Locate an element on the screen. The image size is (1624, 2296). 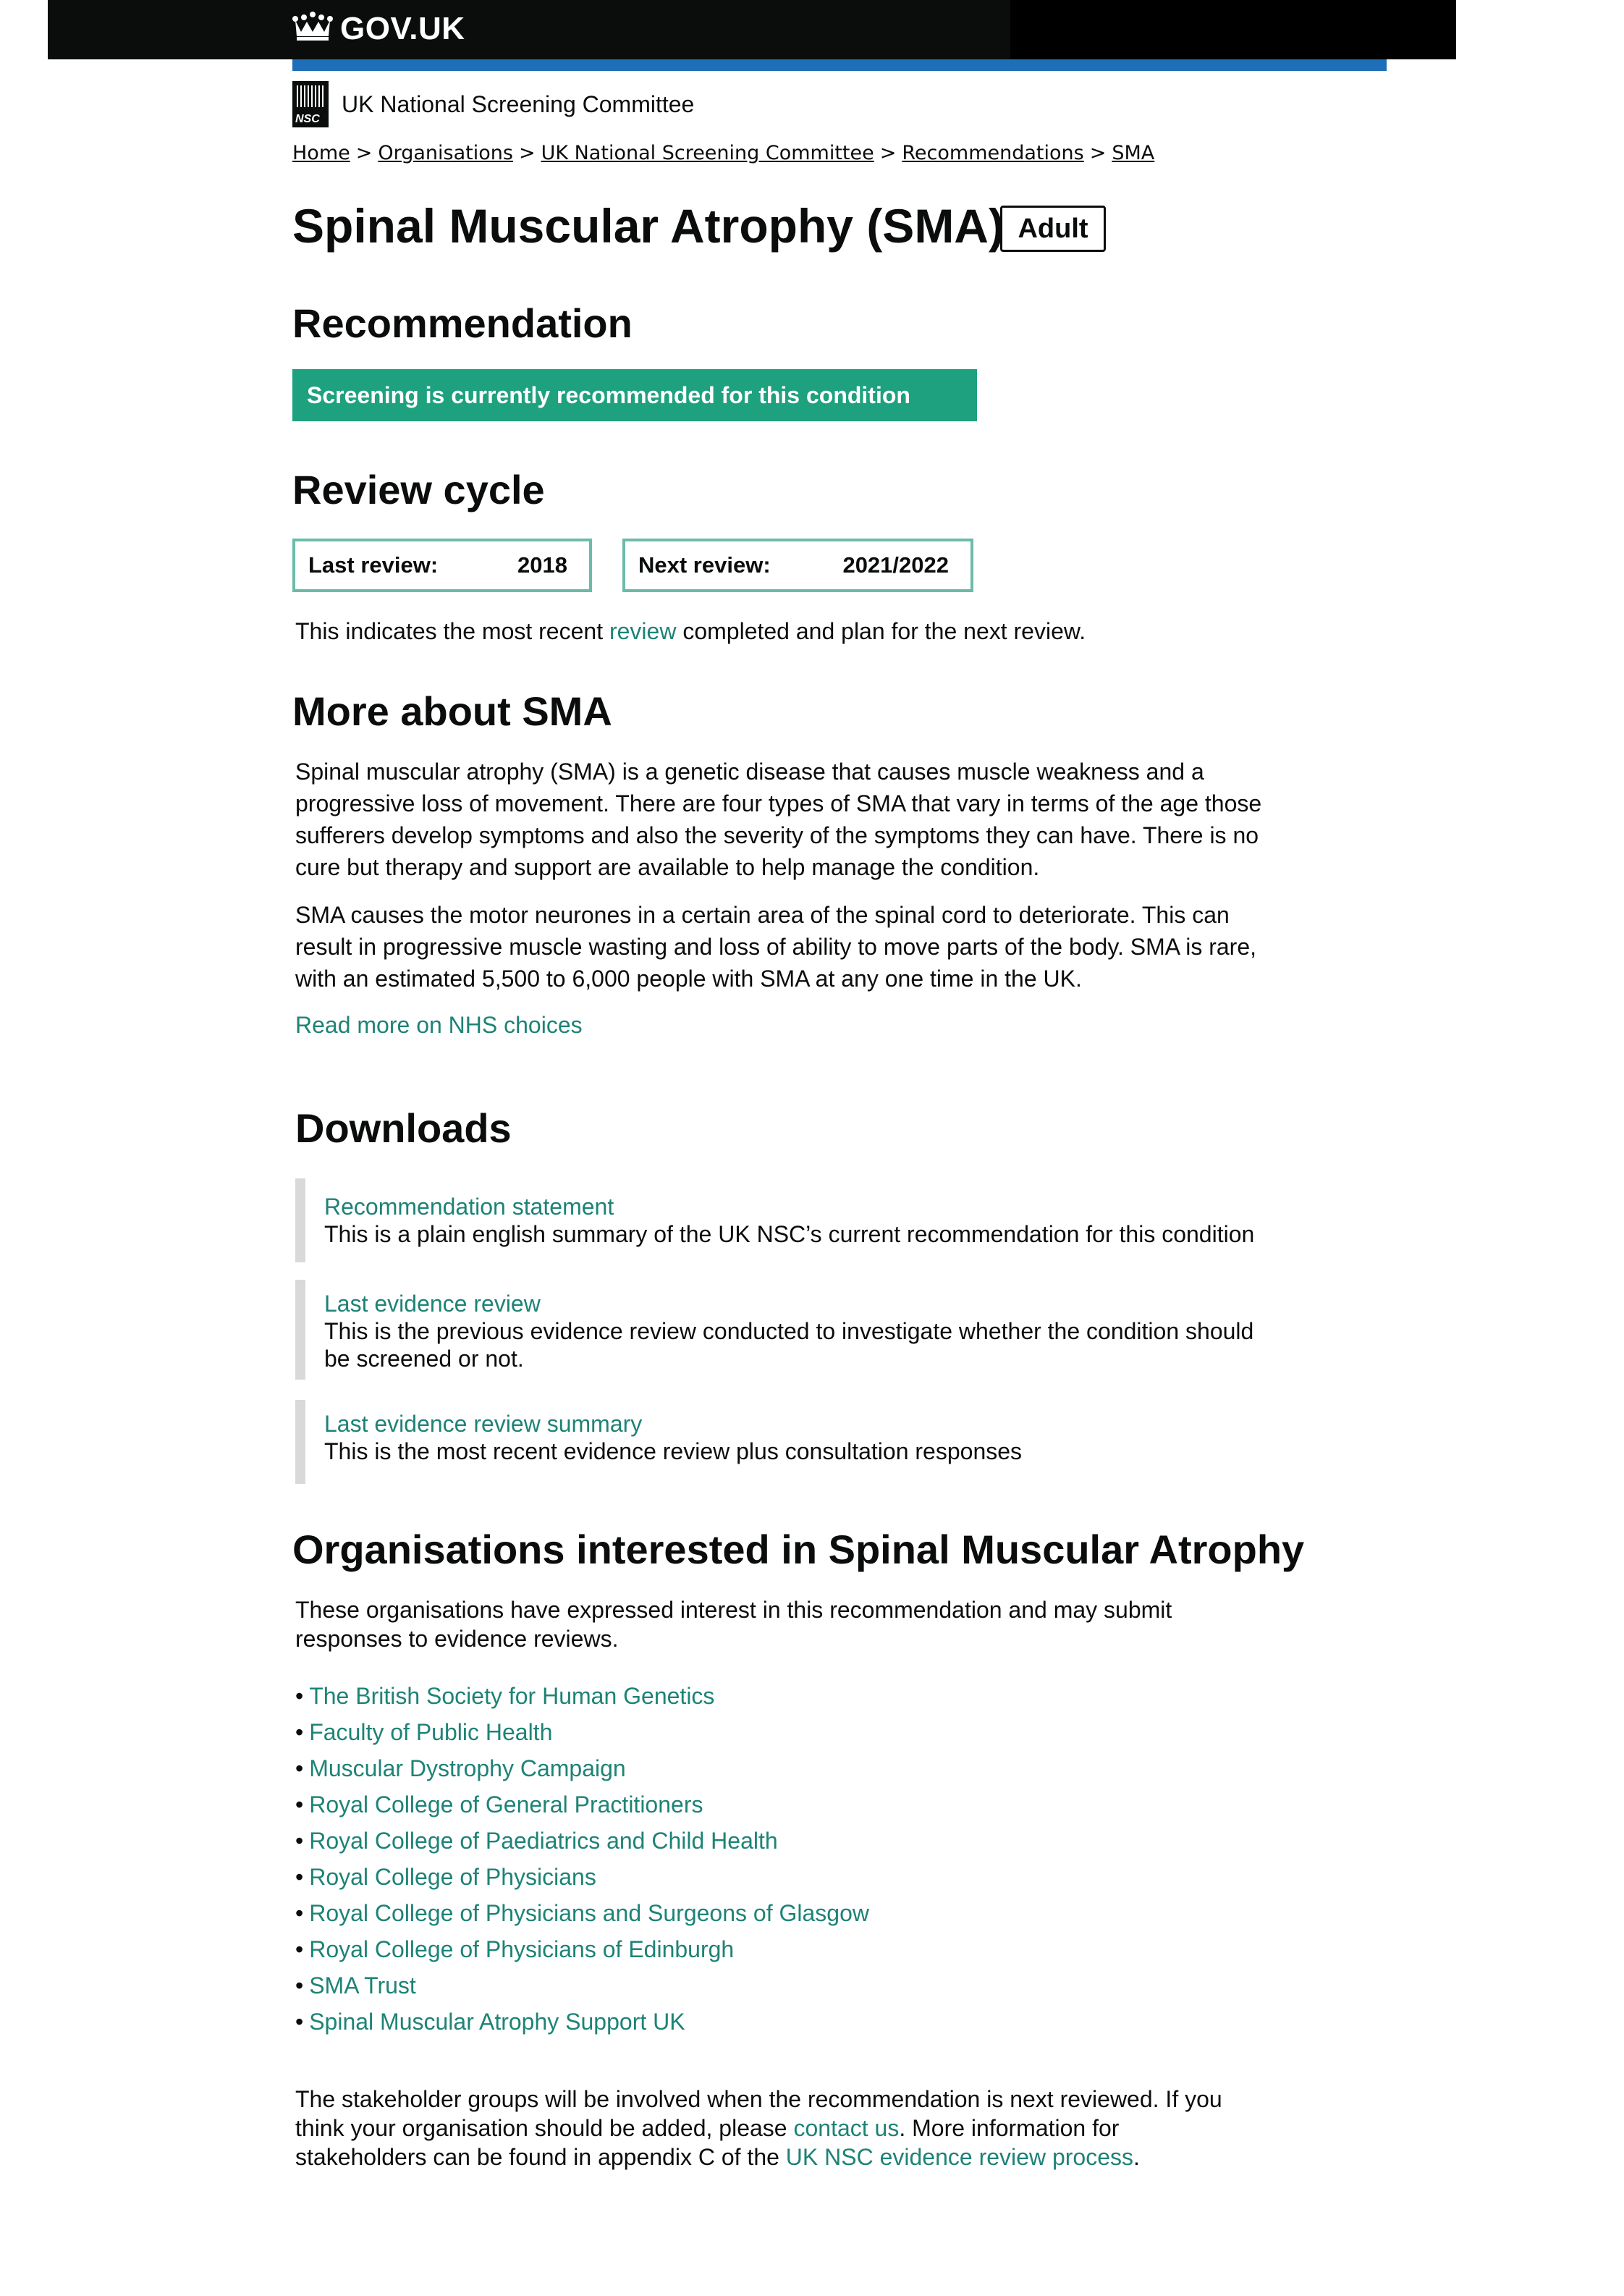
breadcrumb-recommendations: Recommendations is located at coordinates (992, 153).